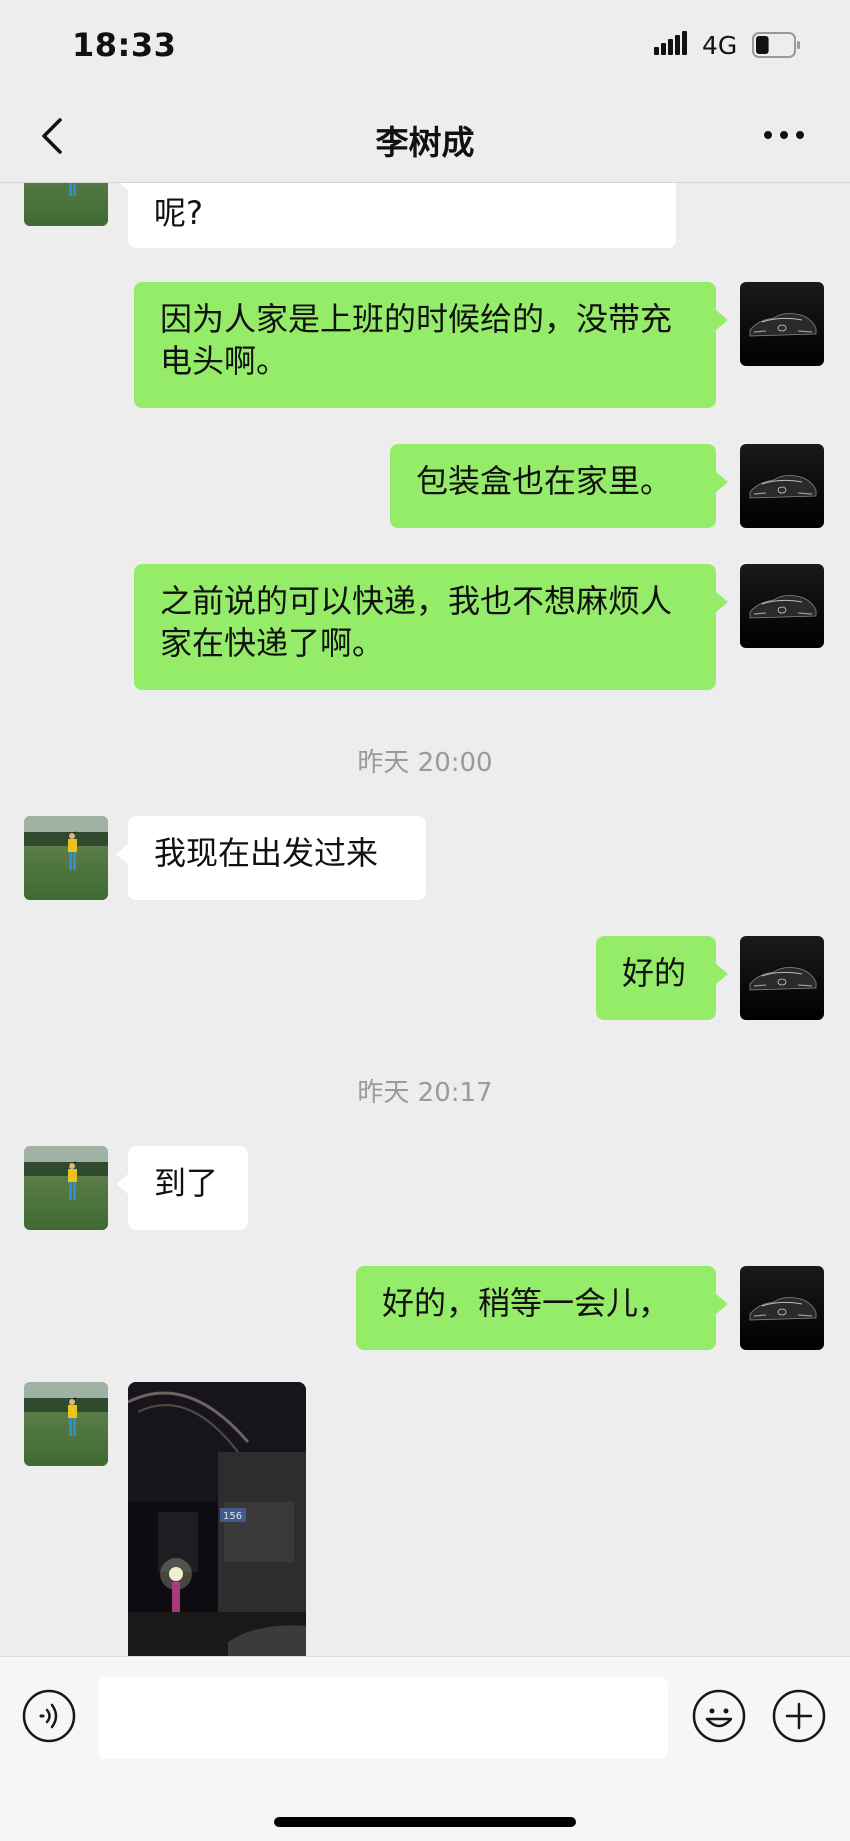 The height and width of the screenshot is (1841, 850). Describe the element at coordinates (425, 142) in the screenshot. I see `chat-title: 李树成` at that location.